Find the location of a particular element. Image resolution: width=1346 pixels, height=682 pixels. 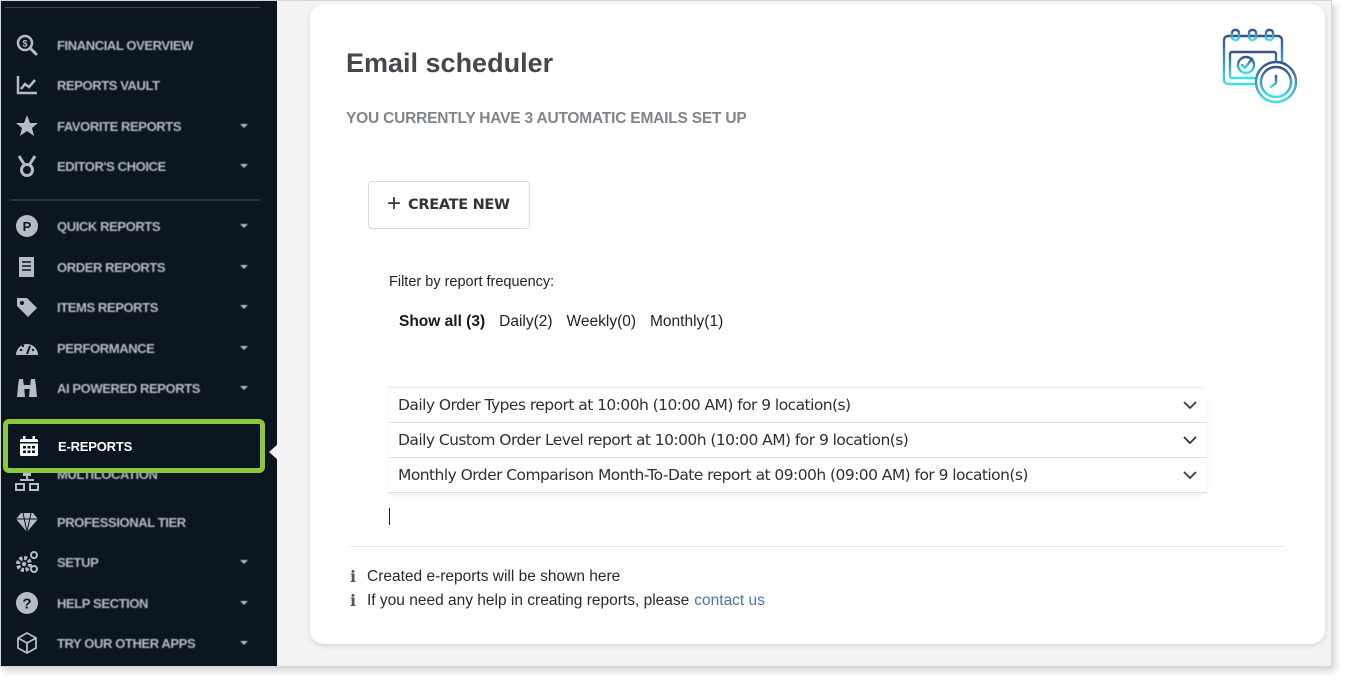

question-circle-icon: ? is located at coordinates (27, 603).